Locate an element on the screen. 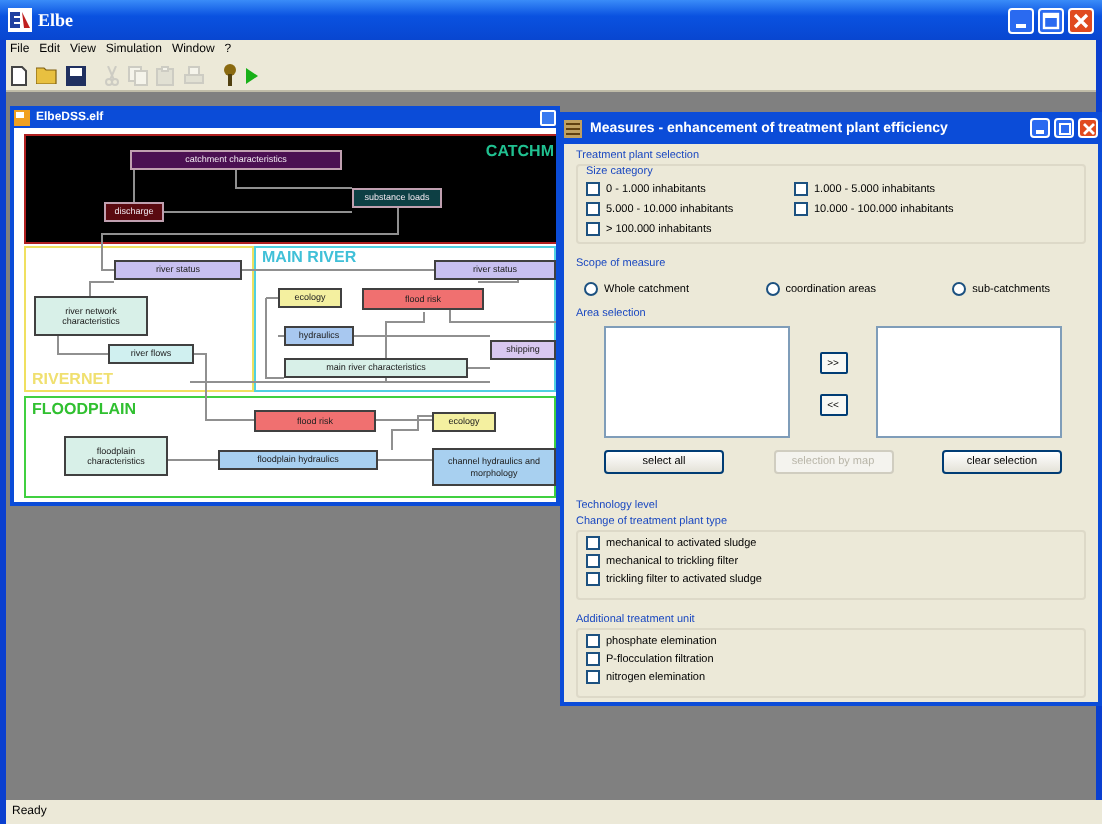  folder-icon is located at coordinates (47, 75).